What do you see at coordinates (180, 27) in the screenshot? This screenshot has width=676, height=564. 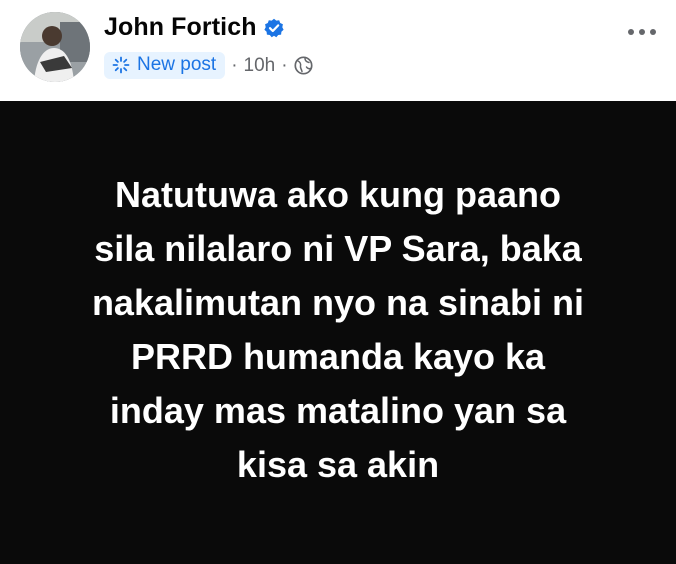 I see `author-name: John Fortich` at bounding box center [180, 27].